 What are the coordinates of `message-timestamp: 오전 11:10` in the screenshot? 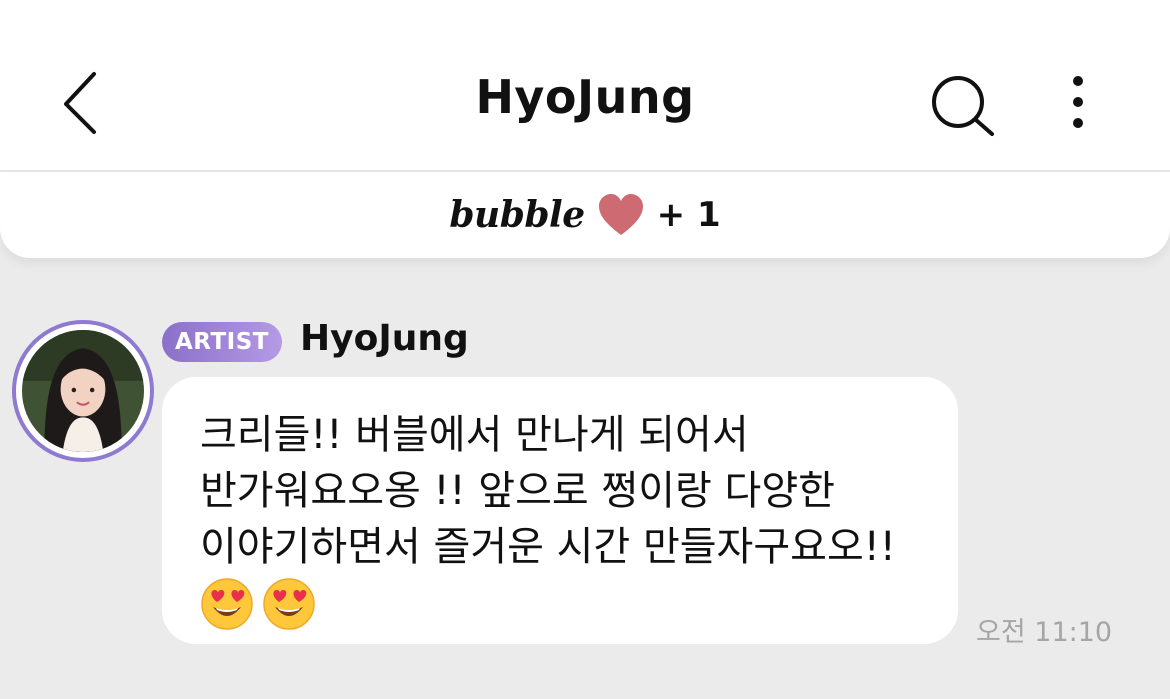 It's located at (1044, 632).